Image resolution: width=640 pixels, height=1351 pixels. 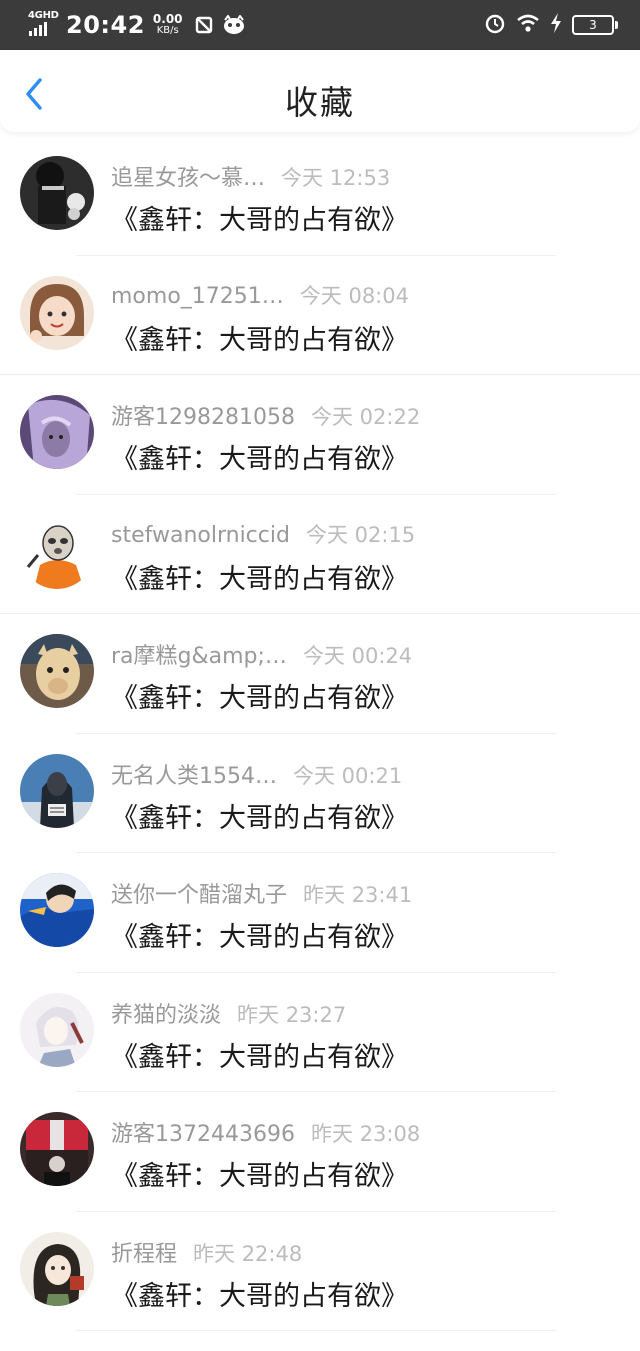 I want to click on status-bar-left: 4GHD 20:42 0.00 KB/s, so click(x=140, y=25).